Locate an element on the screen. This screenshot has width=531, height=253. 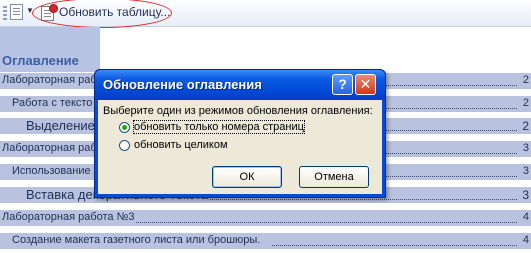
toc-row-text: Выделение is located at coordinates (60, 125).